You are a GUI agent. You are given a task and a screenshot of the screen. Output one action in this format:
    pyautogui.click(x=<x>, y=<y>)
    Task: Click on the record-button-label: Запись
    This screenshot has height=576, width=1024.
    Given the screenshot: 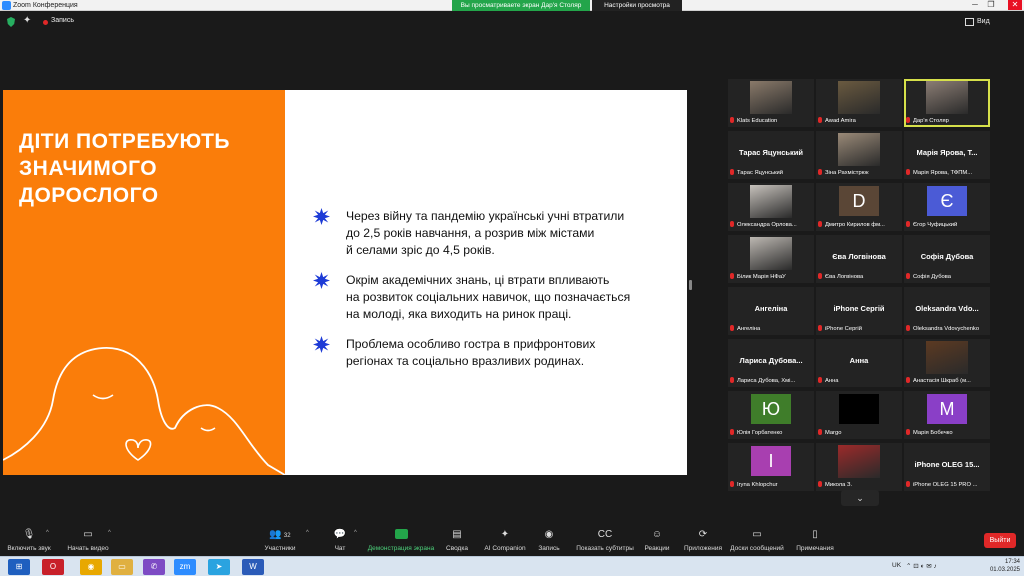 What is the action you would take?
    pyautogui.click(x=549, y=548)
    